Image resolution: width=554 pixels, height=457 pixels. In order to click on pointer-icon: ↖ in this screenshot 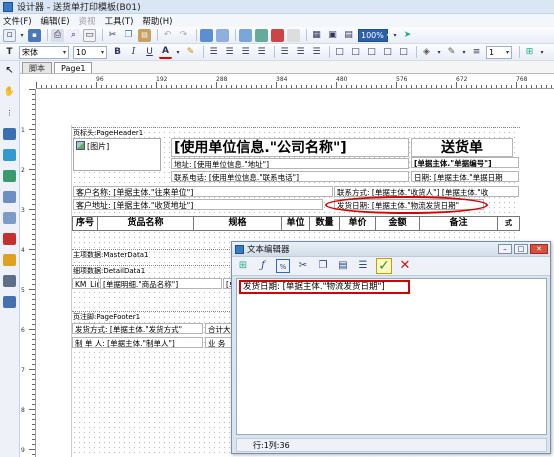, I will do `click(9, 71)`.